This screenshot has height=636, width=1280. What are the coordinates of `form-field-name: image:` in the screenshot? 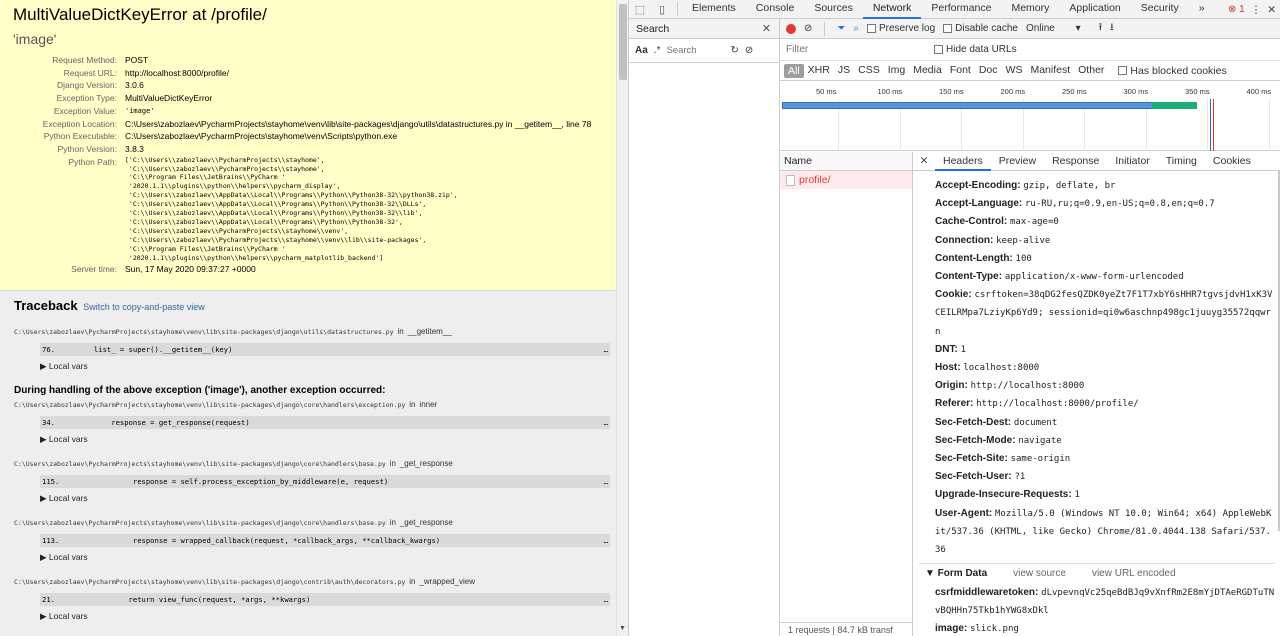 It's located at (951, 629).